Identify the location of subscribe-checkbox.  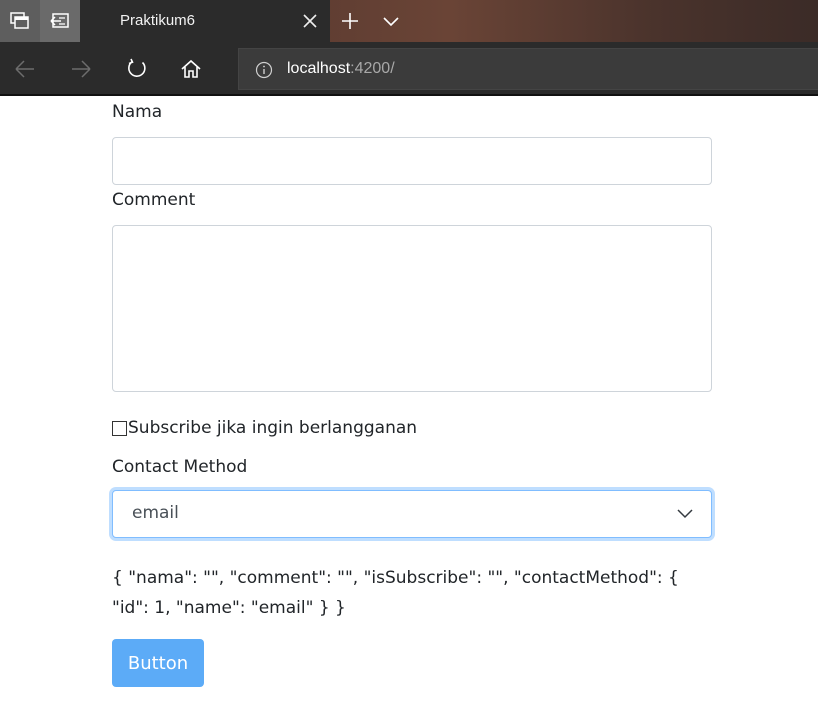
(119, 428).